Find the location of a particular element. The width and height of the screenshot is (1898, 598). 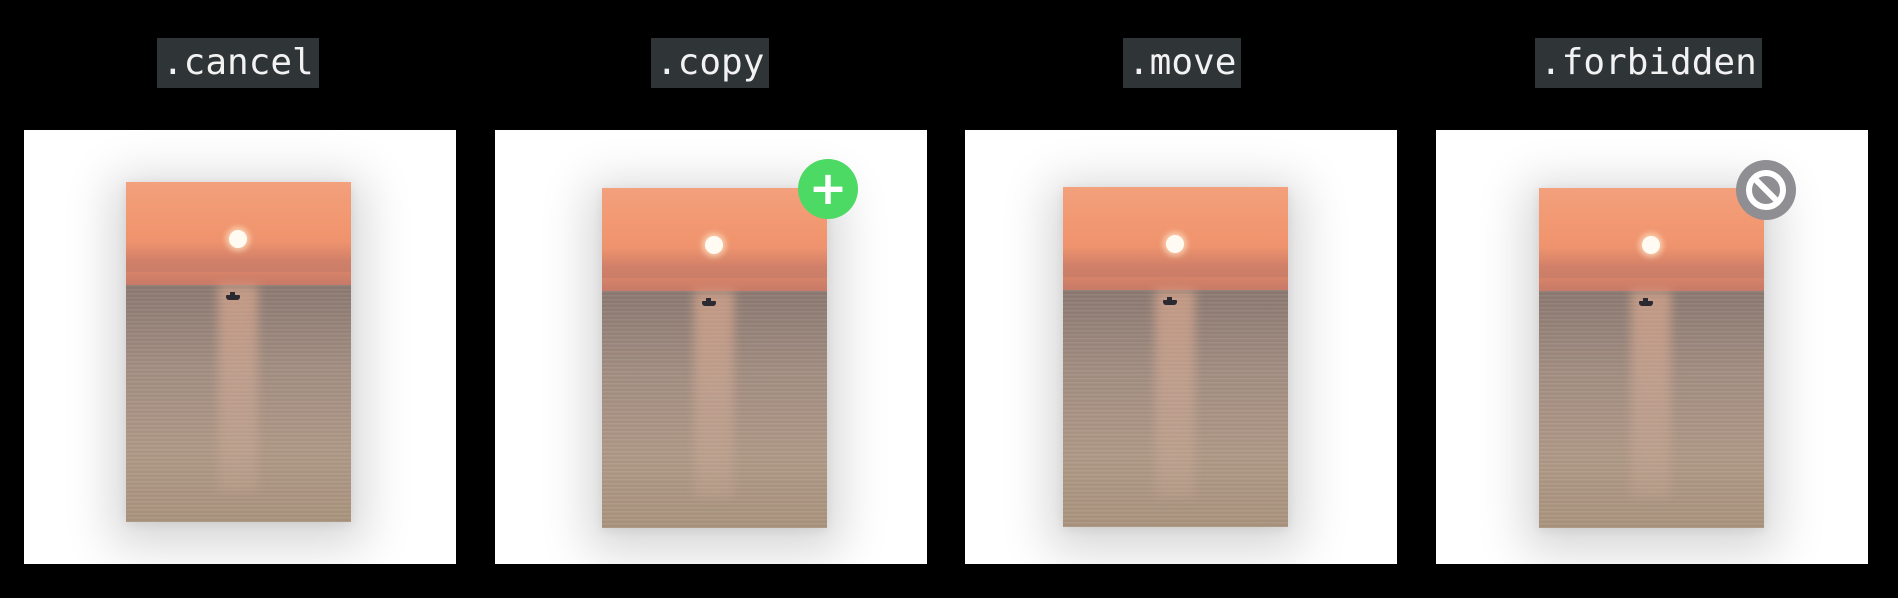

prohibited-icon-glyph is located at coordinates (1766, 190).